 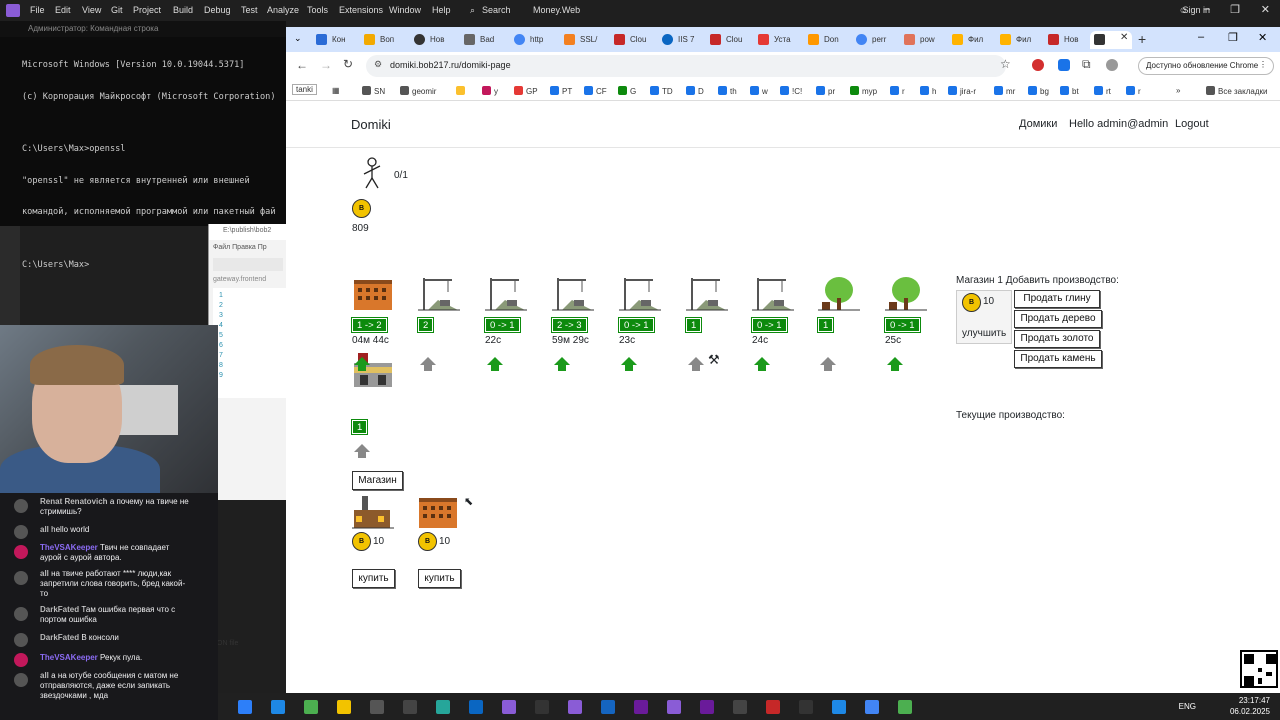 What do you see at coordinates (1057, 299) in the screenshot?
I see `sell-clay-button: Продать глину` at bounding box center [1057, 299].